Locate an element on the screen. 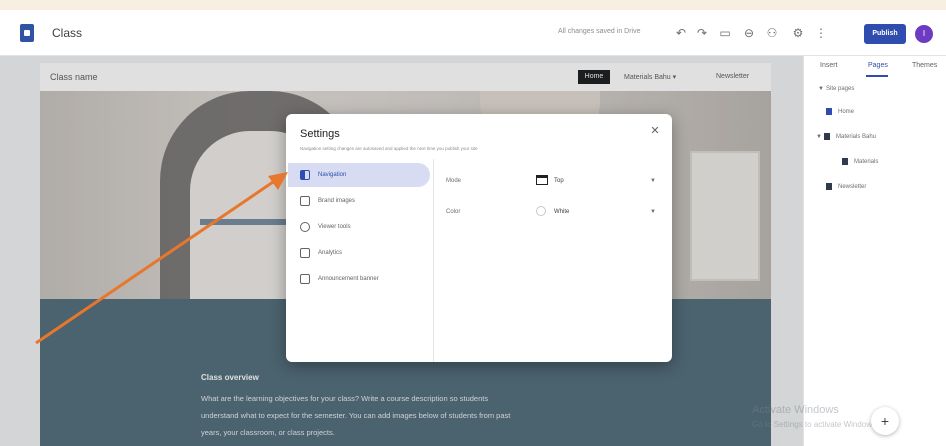 This screenshot has height=446, width=946. annotation-arrow-head is located at coordinates (278, 181).